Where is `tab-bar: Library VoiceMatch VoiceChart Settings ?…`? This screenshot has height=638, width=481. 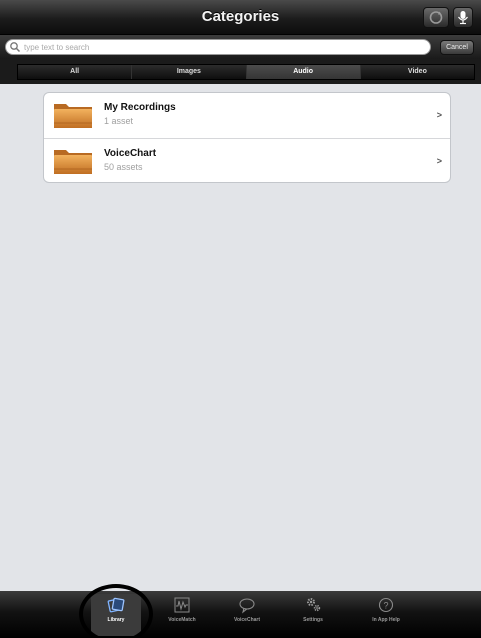 tab-bar: Library VoiceMatch VoiceChart Settings ?… is located at coordinates (240, 614).